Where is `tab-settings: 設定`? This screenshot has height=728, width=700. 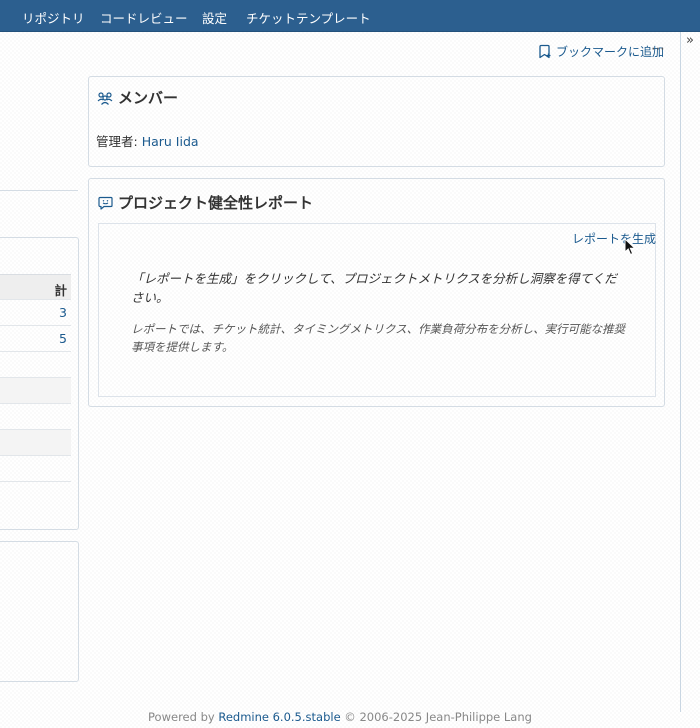 tab-settings: 設定 is located at coordinates (214, 17).